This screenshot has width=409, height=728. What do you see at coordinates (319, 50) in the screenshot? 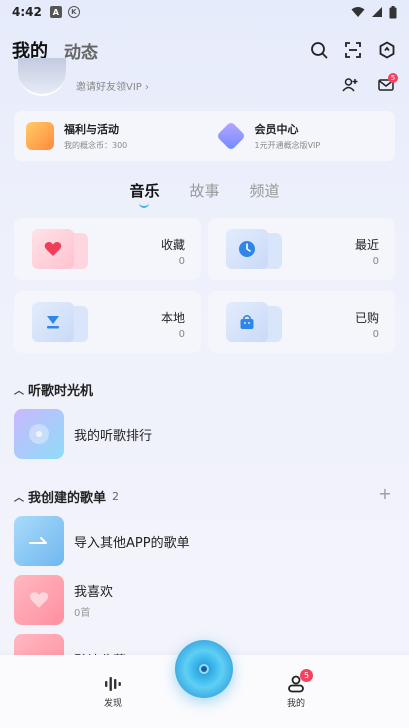
I see `search-icon` at bounding box center [319, 50].